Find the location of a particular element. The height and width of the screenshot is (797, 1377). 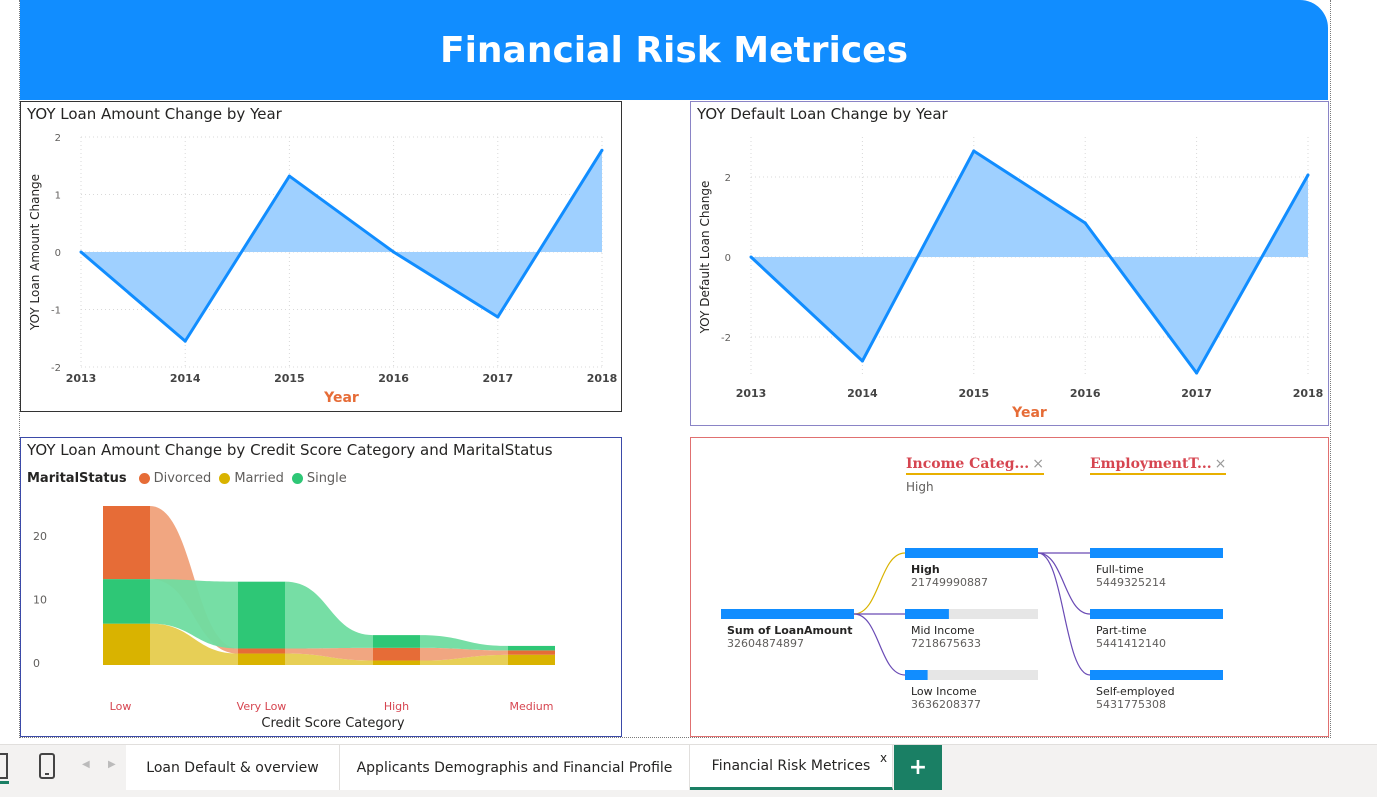

node-label: Full-time is located at coordinates (1120, 569).